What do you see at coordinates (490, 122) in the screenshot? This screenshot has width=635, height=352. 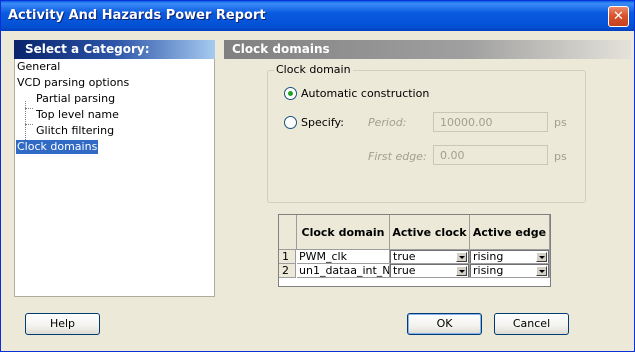 I see `period-input: 10000.00` at bounding box center [490, 122].